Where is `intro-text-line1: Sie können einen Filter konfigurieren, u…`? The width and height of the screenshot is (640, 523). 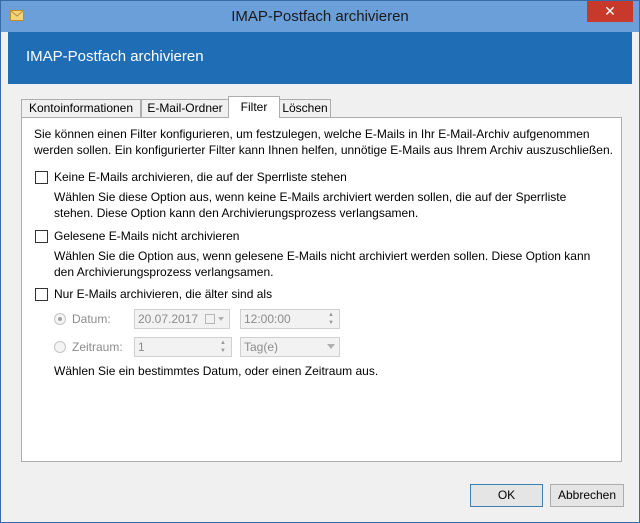 intro-text-line1: Sie können einen Filter konfigurieren, u… is located at coordinates (312, 134).